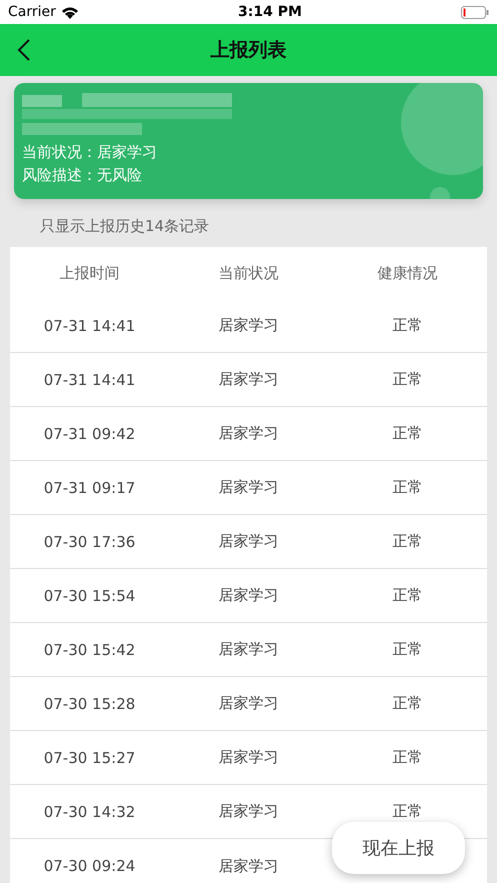  I want to click on table-cell: 07-30 15:54, so click(90, 595).